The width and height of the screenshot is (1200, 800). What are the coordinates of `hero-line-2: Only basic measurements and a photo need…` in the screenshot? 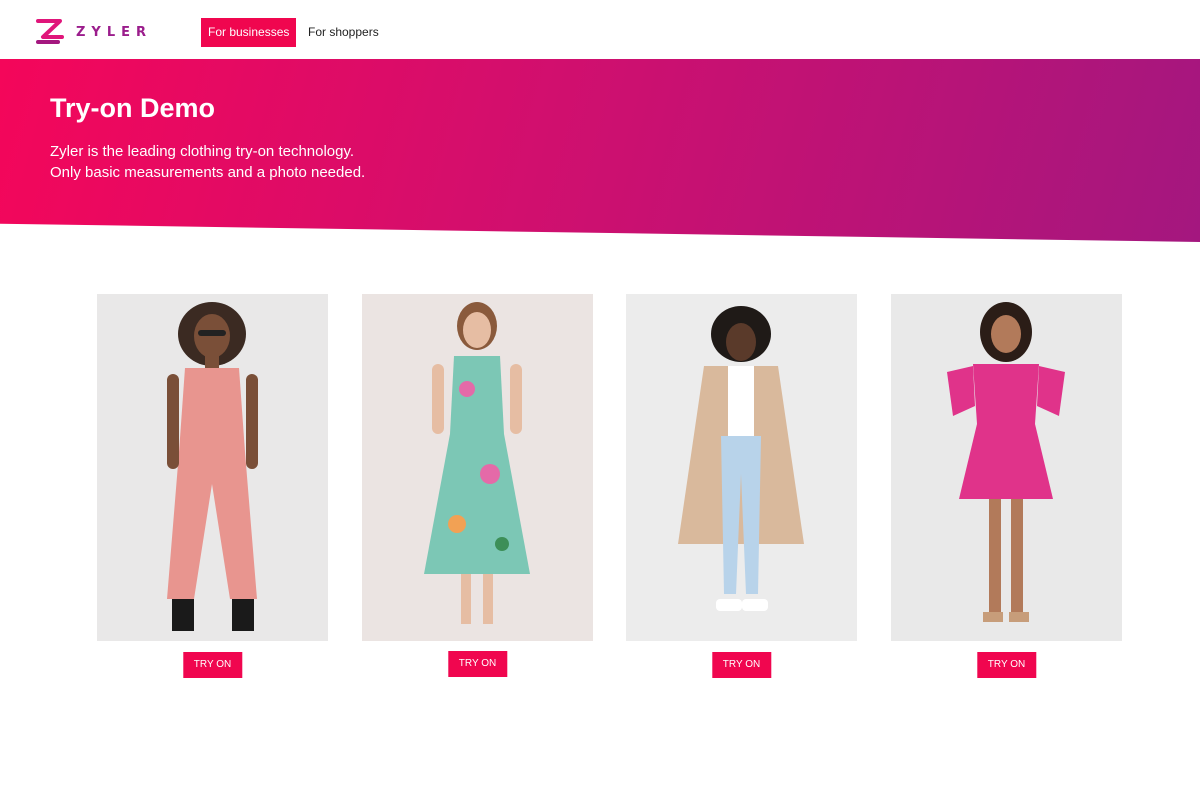 It's located at (208, 172).